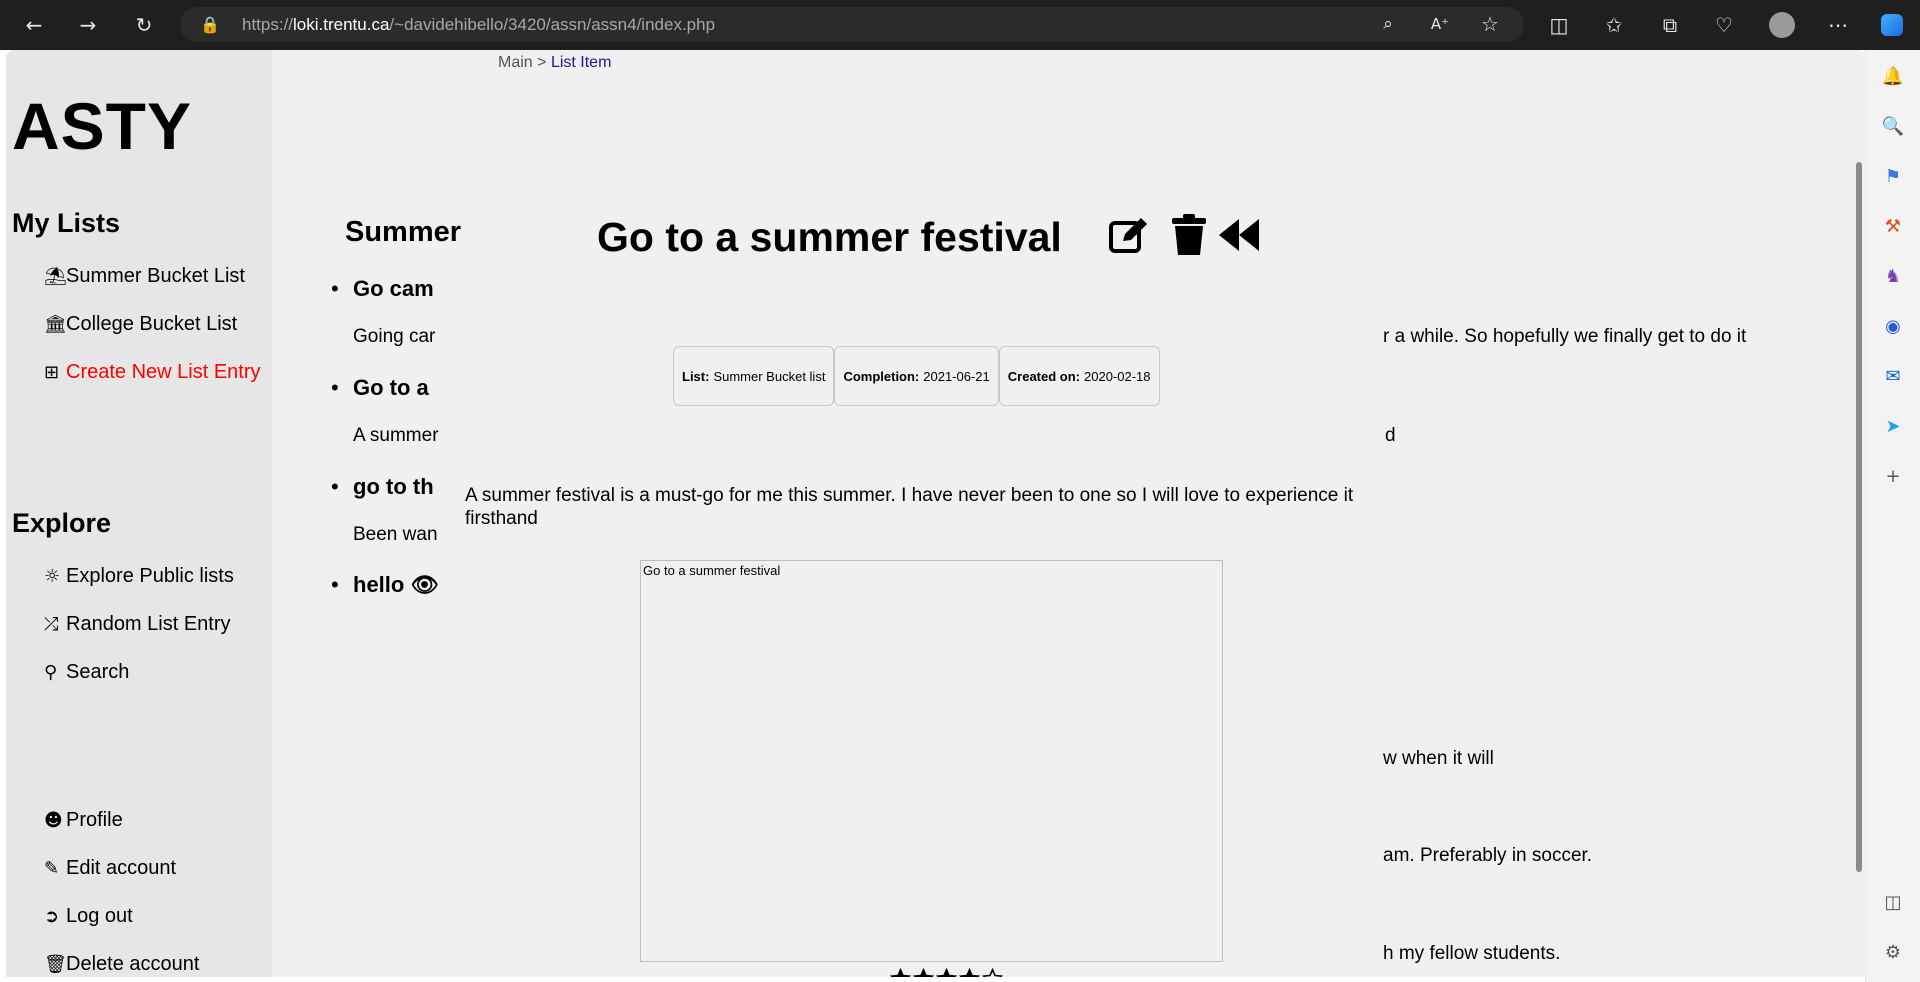 This screenshot has width=1920, height=982. What do you see at coordinates (424, 585) in the screenshot?
I see `eye-icon: 👁` at bounding box center [424, 585].